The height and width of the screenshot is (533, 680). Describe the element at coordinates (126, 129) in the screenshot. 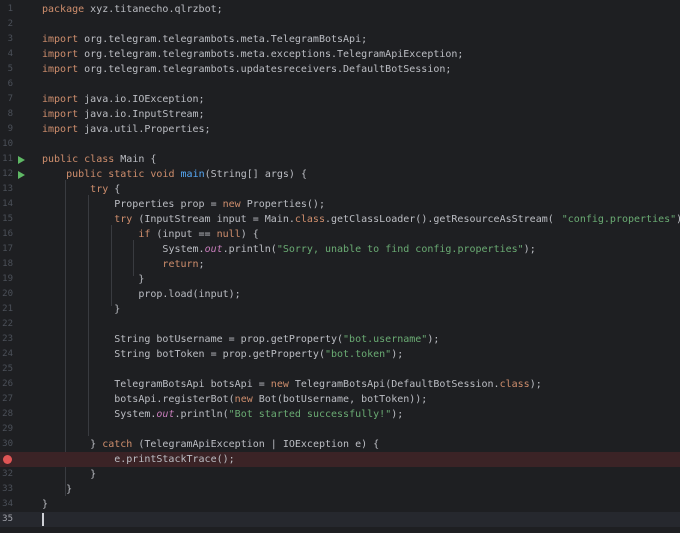

I see `code-text: import java.util.Properties;` at that location.